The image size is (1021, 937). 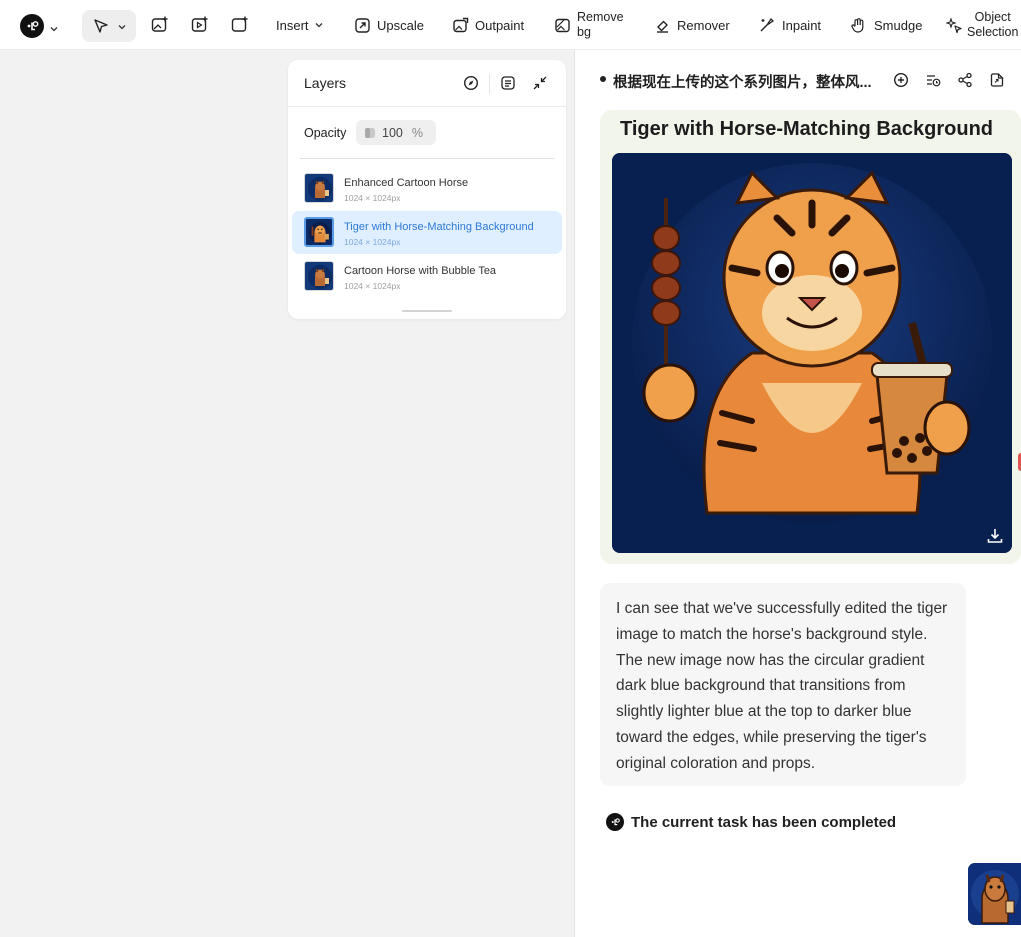 I want to click on opacity-value: 100, so click(x=392, y=132).